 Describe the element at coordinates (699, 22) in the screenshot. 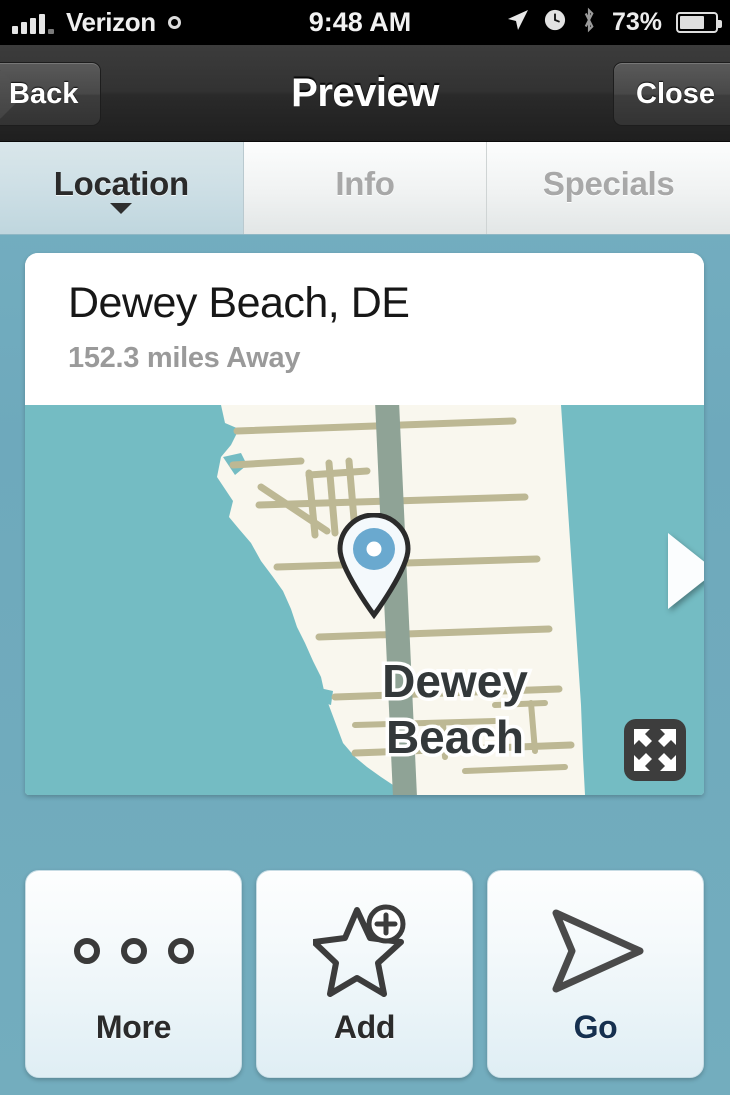

I see `battery-icon` at that location.